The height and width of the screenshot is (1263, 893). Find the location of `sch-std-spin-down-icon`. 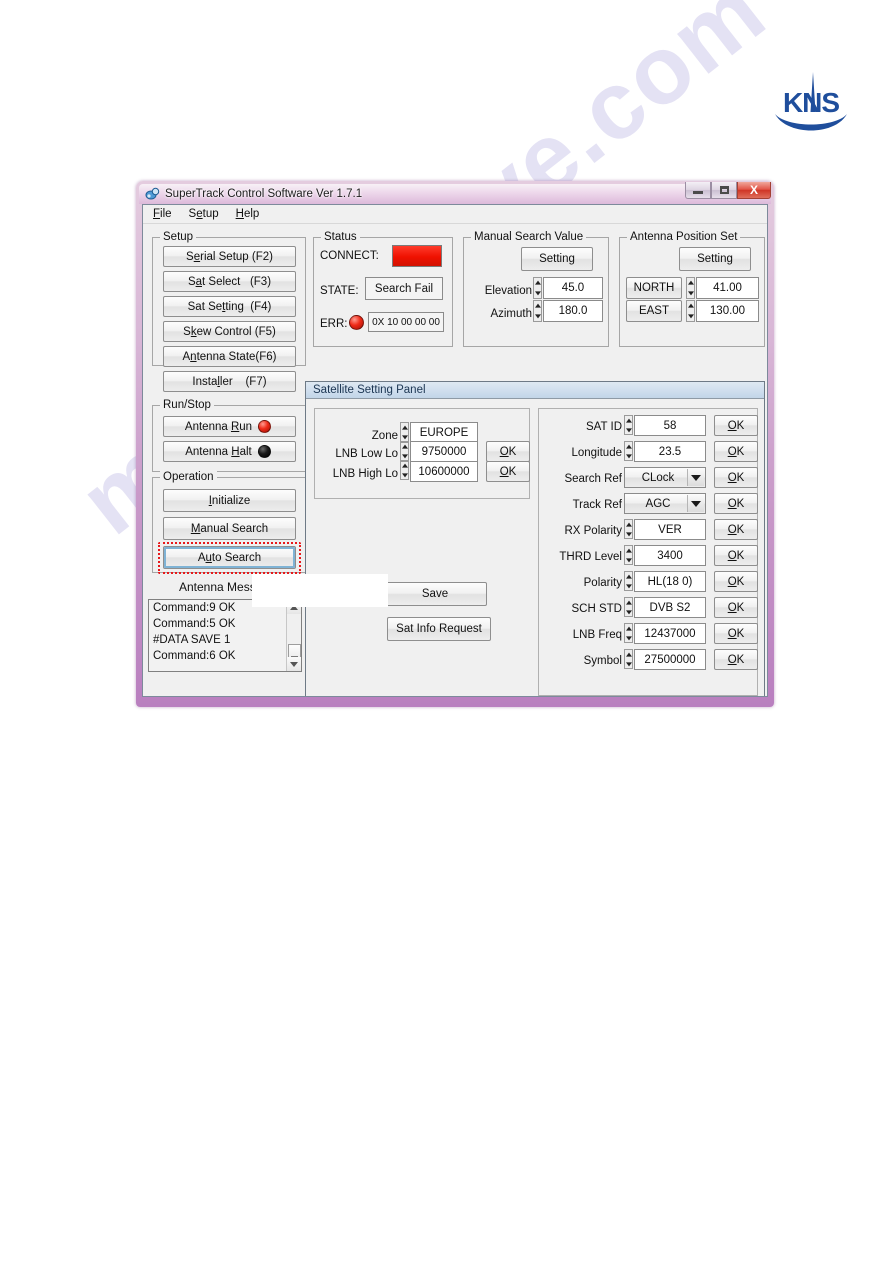

sch-std-spin-down-icon is located at coordinates (628, 611).